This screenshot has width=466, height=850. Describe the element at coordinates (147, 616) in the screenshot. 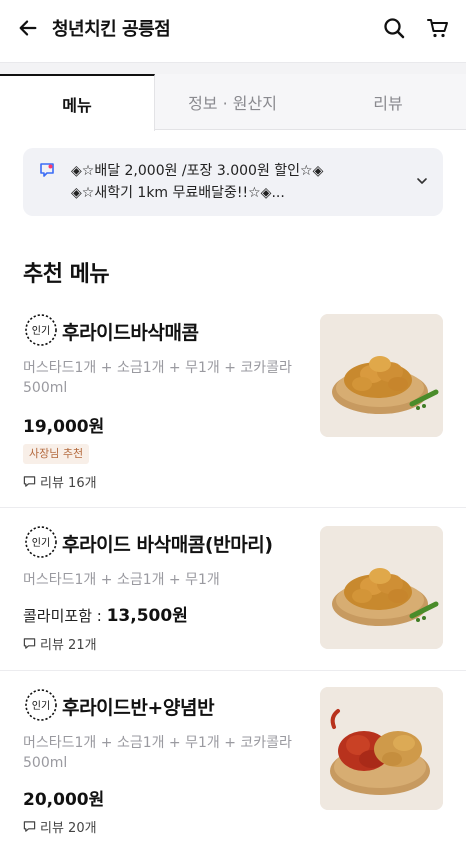

I see `menu-item-price-value: 13,500원` at that location.